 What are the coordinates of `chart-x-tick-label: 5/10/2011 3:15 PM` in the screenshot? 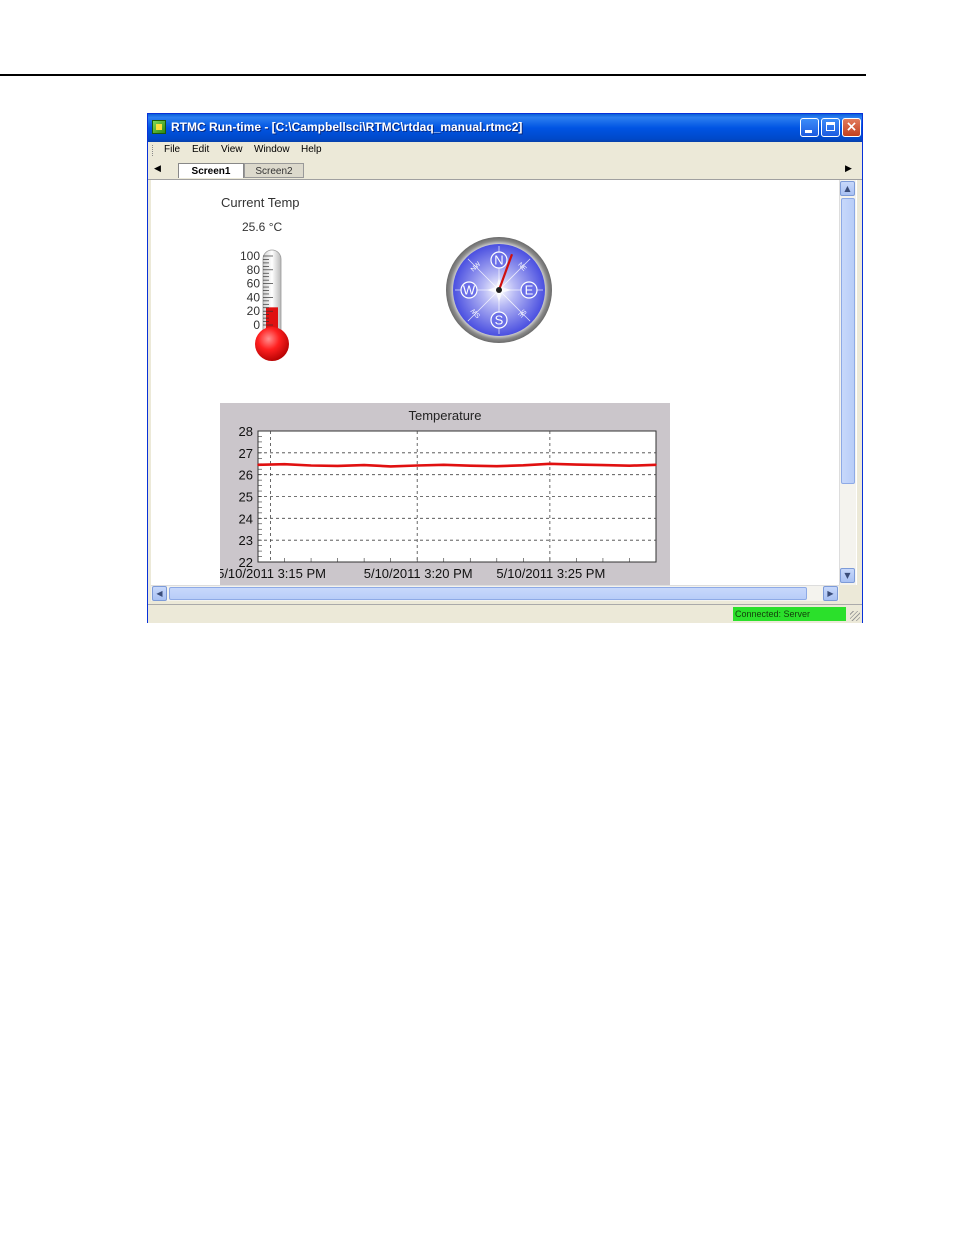 It's located at (273, 573).